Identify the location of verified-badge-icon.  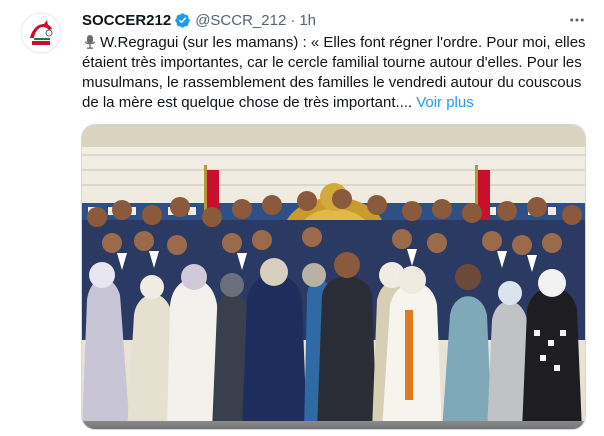
(182, 20).